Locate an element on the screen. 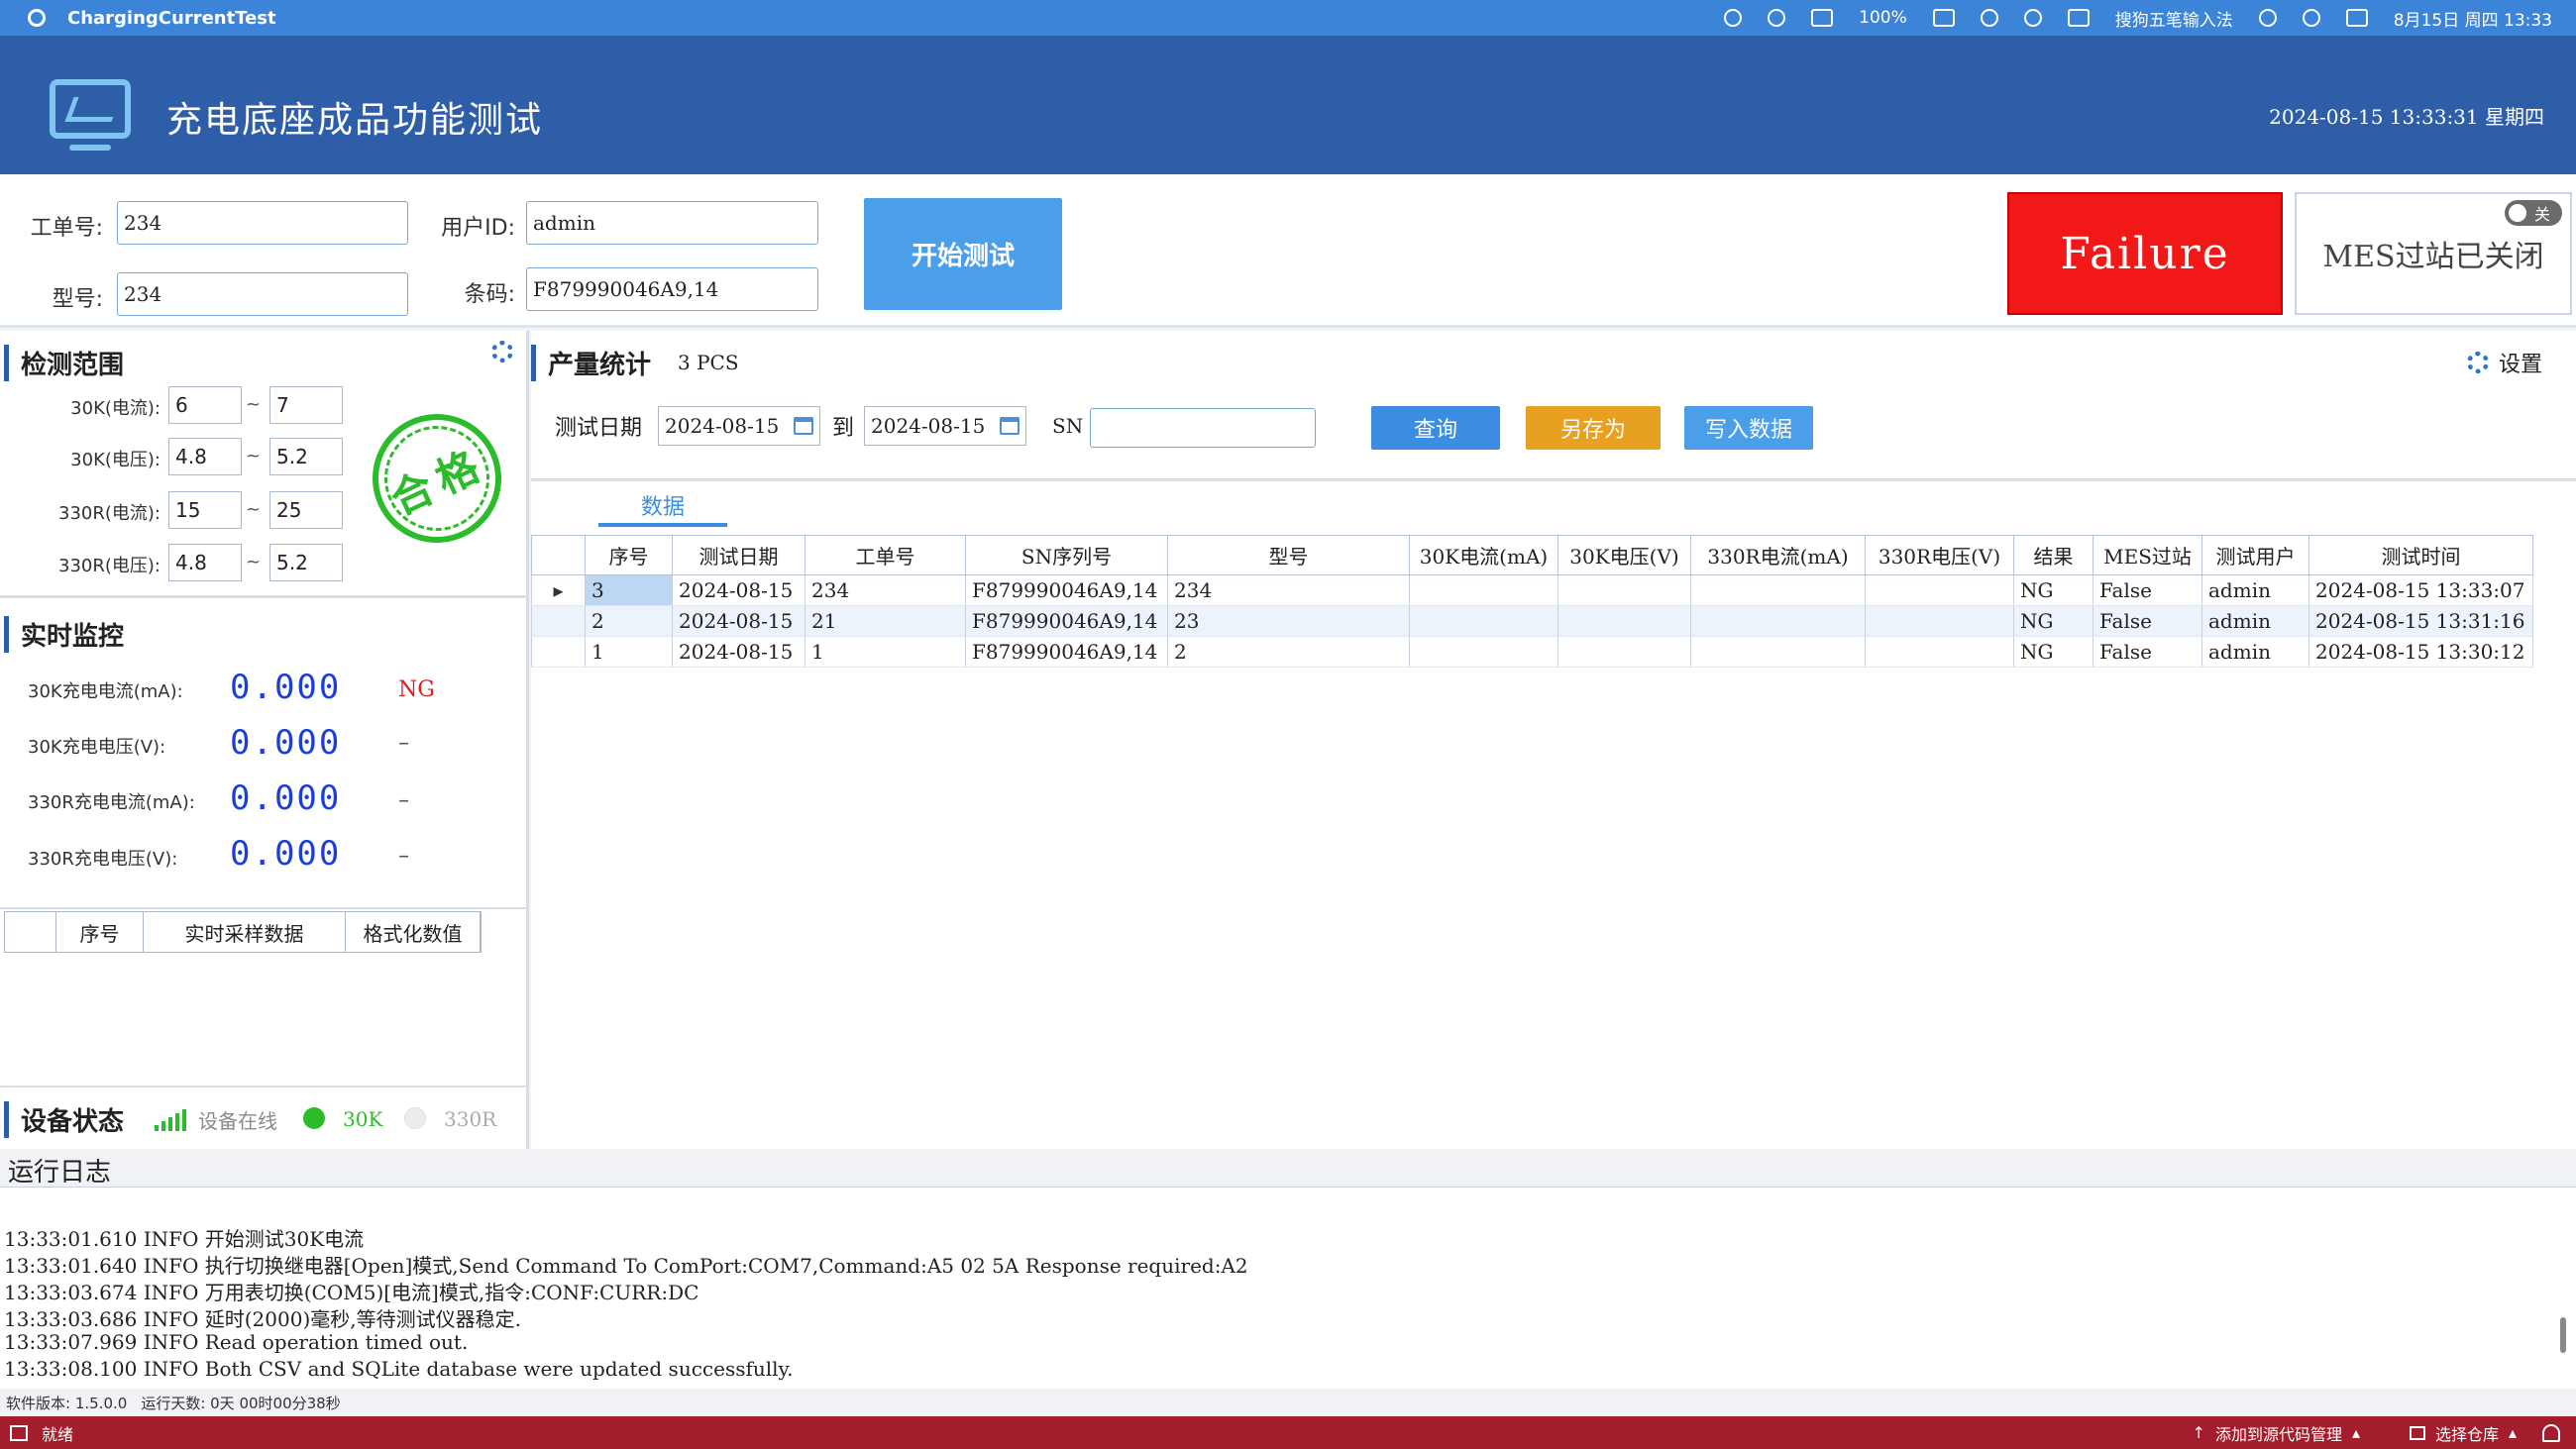 This screenshot has width=2576, height=1449. grid-col-model: 型号 is located at coordinates (1288, 555).